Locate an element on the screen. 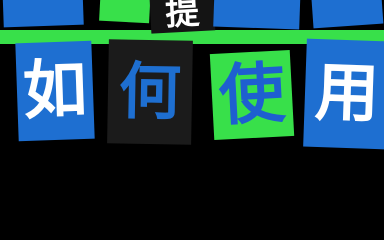 The height and width of the screenshot is (240, 384). title-character-4: 用 is located at coordinates (347, 94).